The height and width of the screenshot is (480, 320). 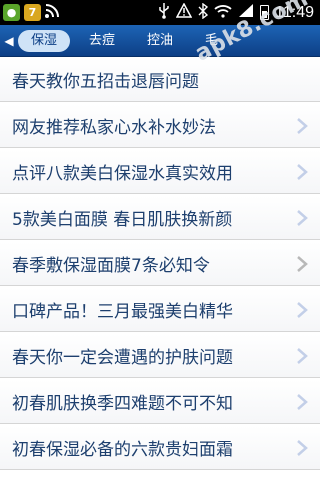 What do you see at coordinates (122, 220) in the screenshot?
I see `list-item-title: 5款美白面膜 春日肌肤换新颜` at bounding box center [122, 220].